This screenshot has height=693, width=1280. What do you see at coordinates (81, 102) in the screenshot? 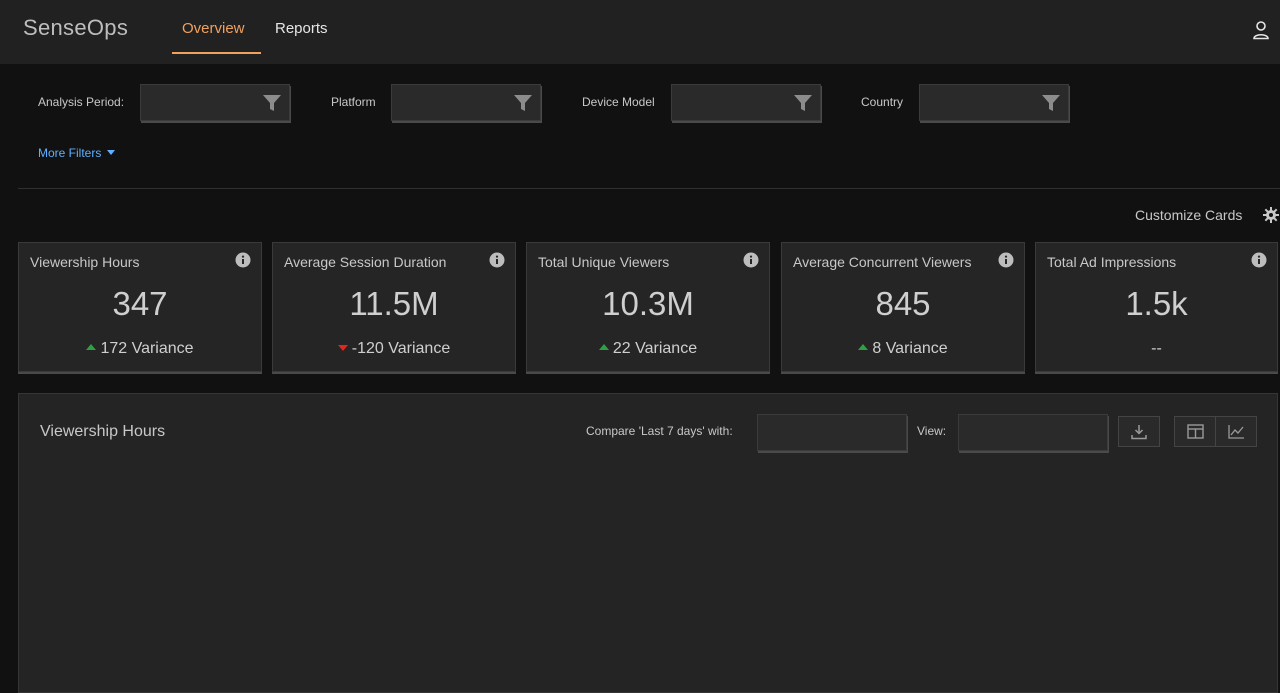
I see `analysis-period-label: Analysis Period:` at bounding box center [81, 102].